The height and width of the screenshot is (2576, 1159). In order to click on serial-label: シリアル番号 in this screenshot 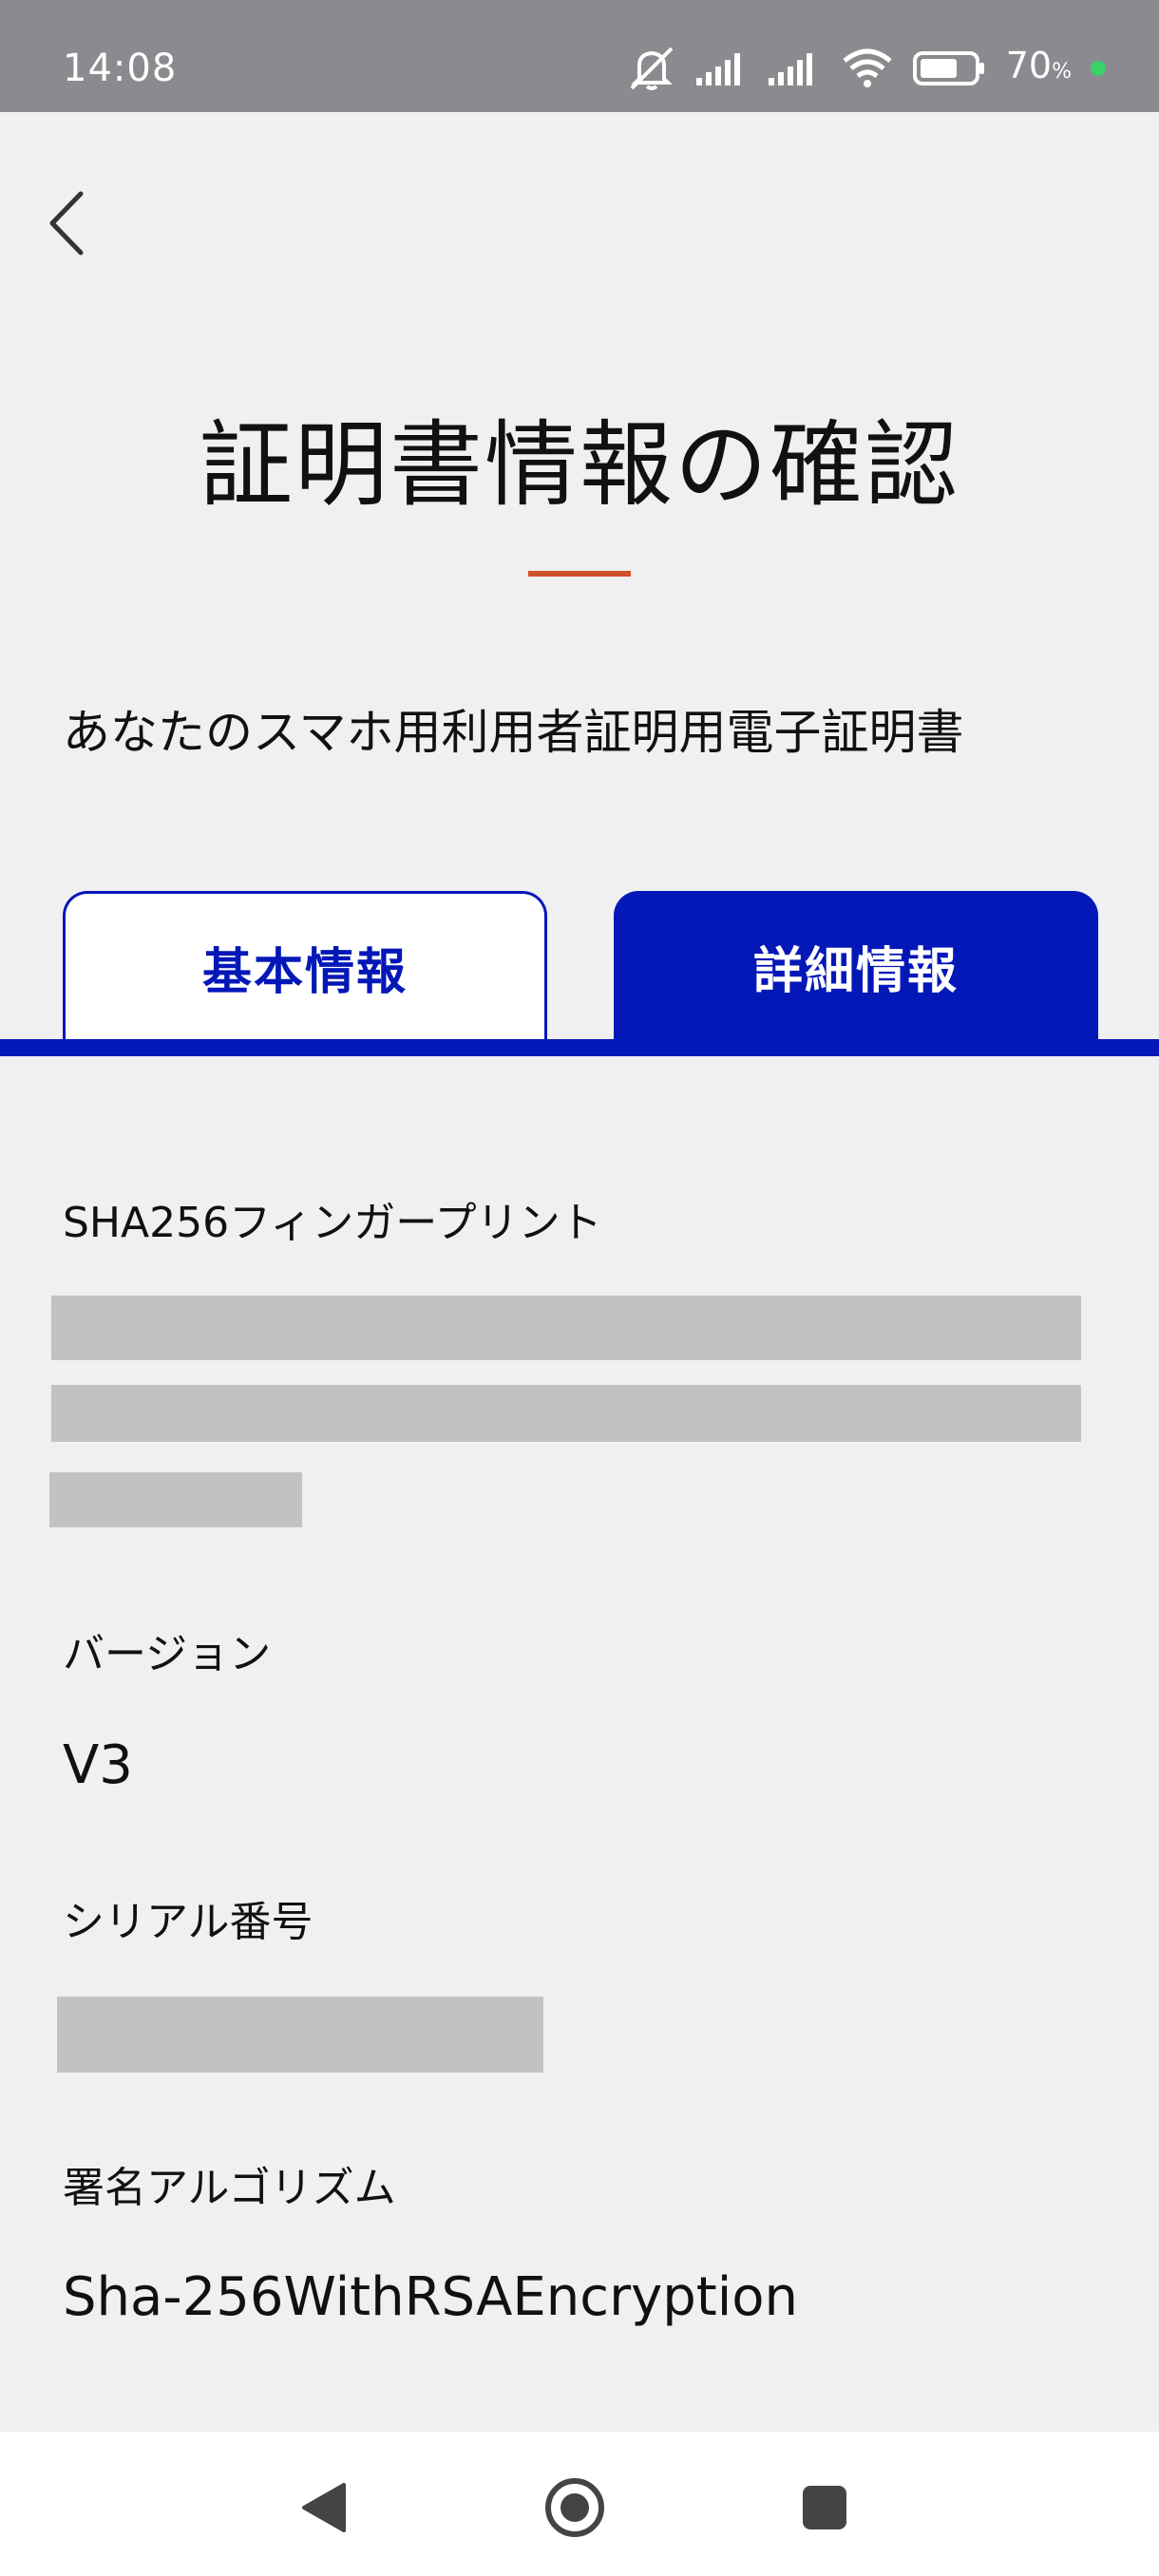, I will do `click(188, 1922)`.